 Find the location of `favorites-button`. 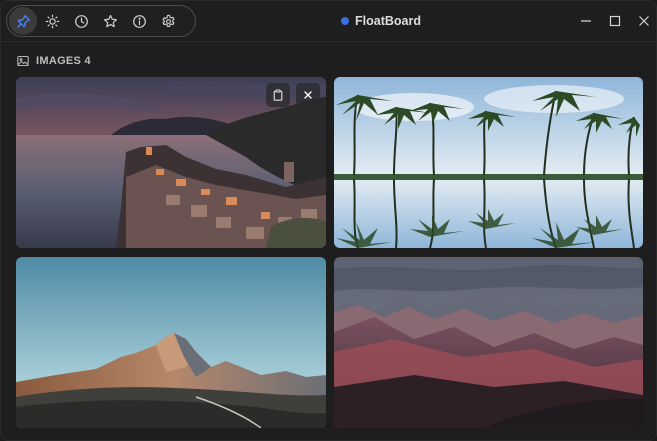

favorites-button is located at coordinates (110, 21).